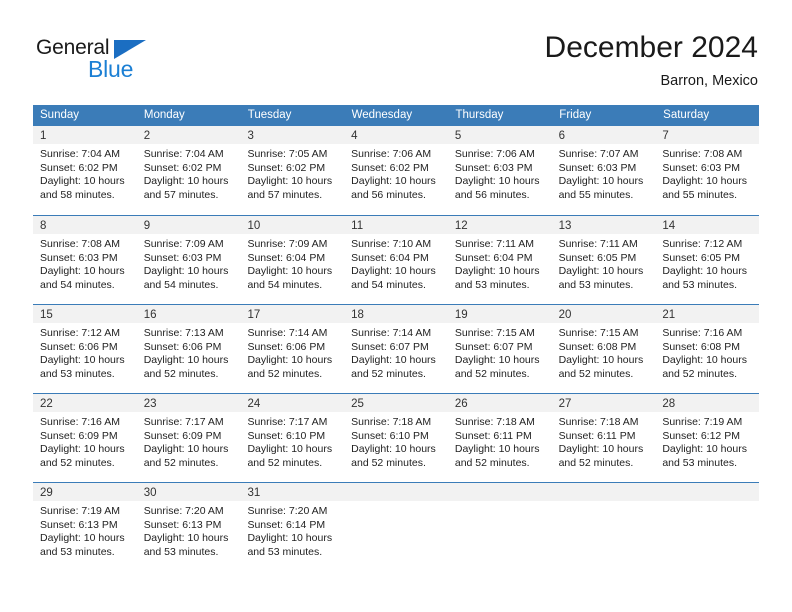  I want to click on sunrise-text: Sunrise: 7:17 AM, so click(287, 422).